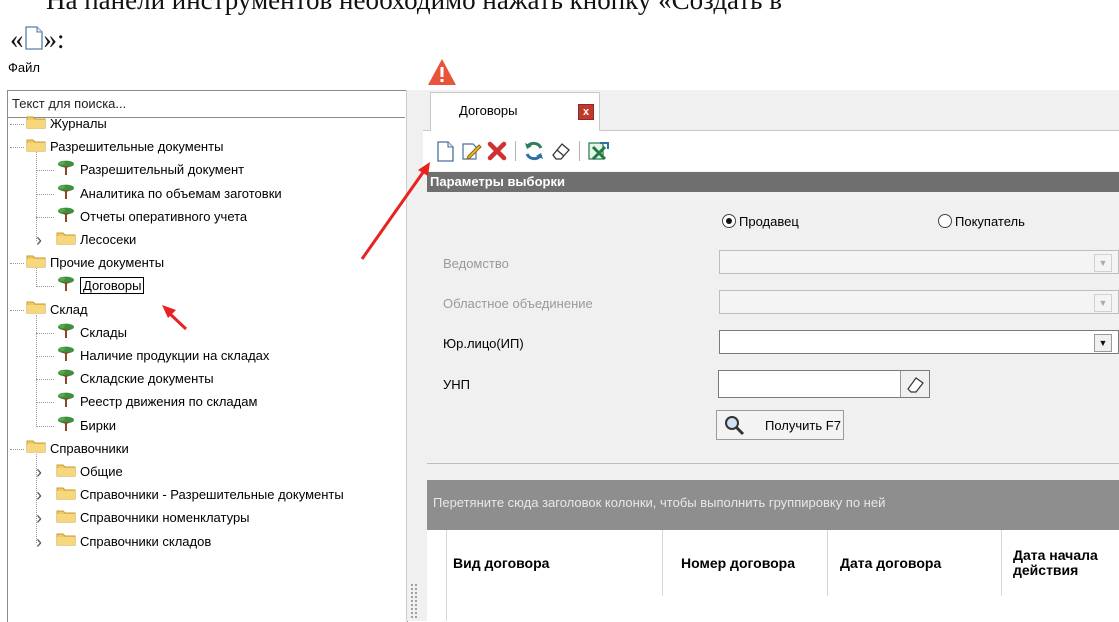 The width and height of the screenshot is (1119, 622). I want to click on annotation-arrows, so click(296, 246).